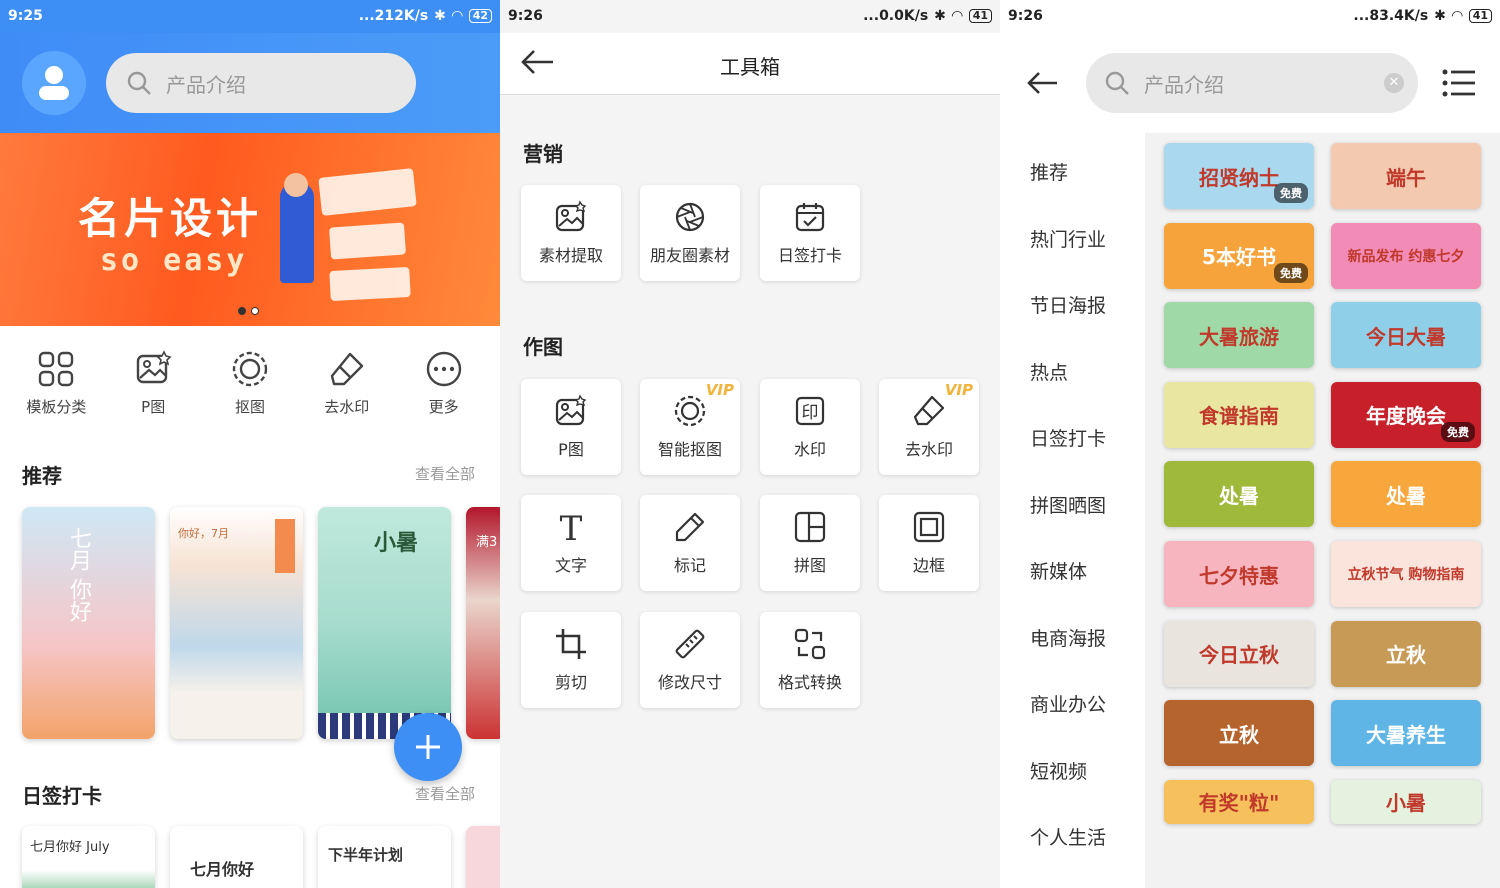 The image size is (1500, 888). Describe the element at coordinates (1406, 801) in the screenshot. I see `template-thumbnail: 小暑` at that location.